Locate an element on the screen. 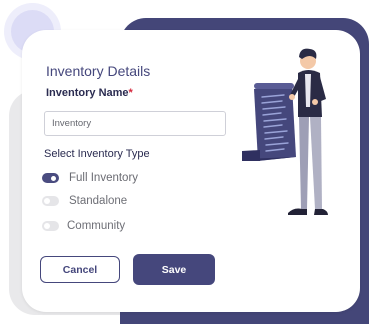 The height and width of the screenshot is (324, 369). required-asterisk: * is located at coordinates (130, 93).